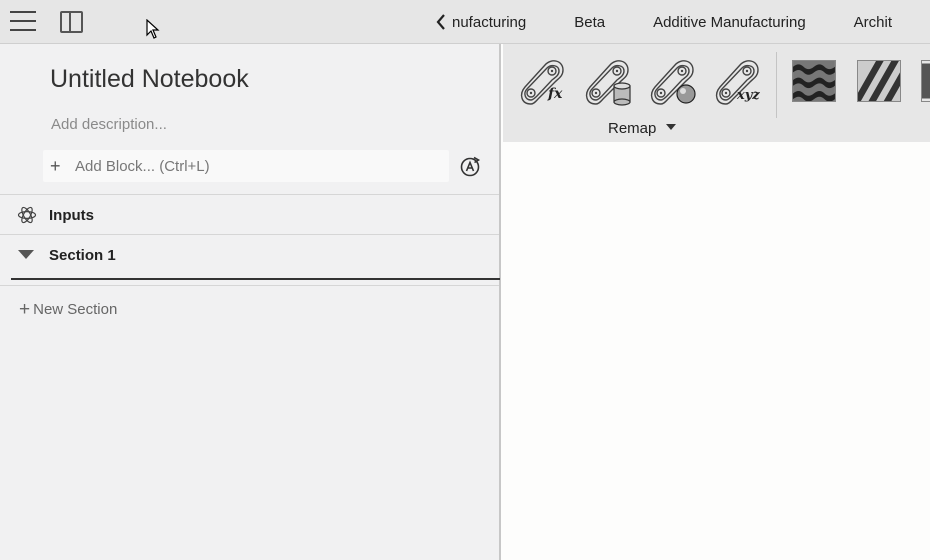 This screenshot has width=930, height=560. I want to click on remap-sphere-icon, so click(673, 82).